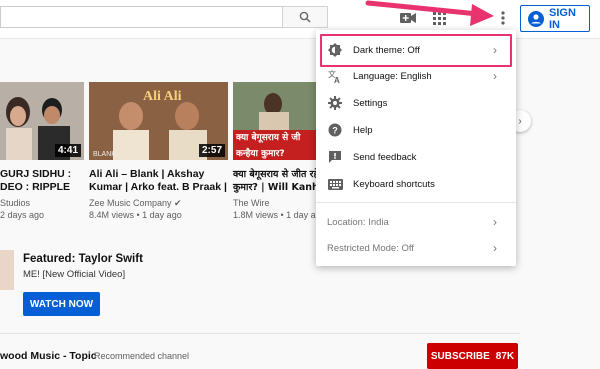  What do you see at coordinates (260, 333) in the screenshot?
I see `section-divider` at bounding box center [260, 333].